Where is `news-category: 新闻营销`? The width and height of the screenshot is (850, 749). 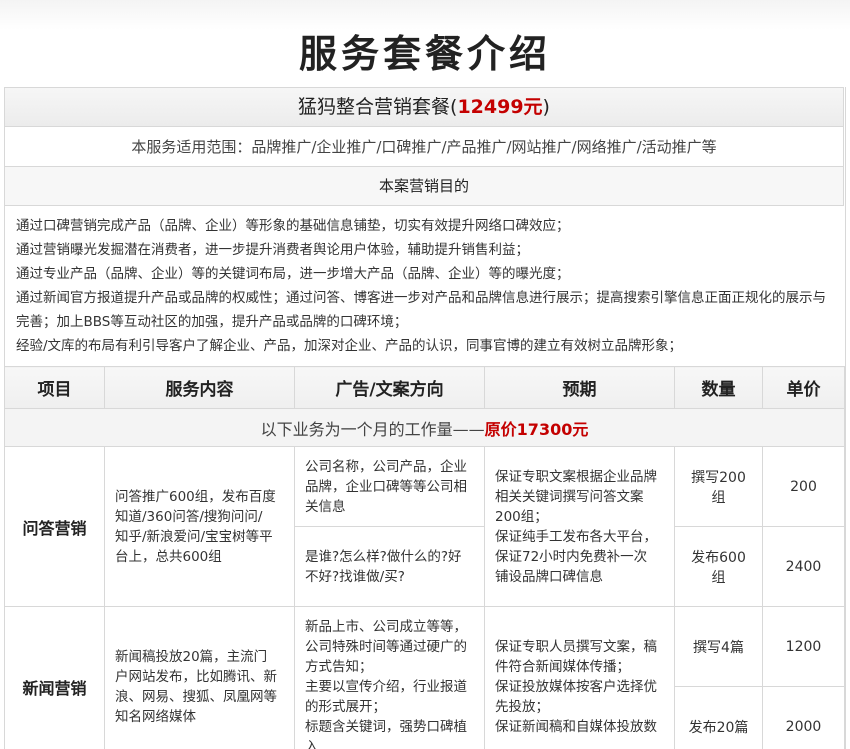 news-category: 新闻营销 is located at coordinates (54, 677).